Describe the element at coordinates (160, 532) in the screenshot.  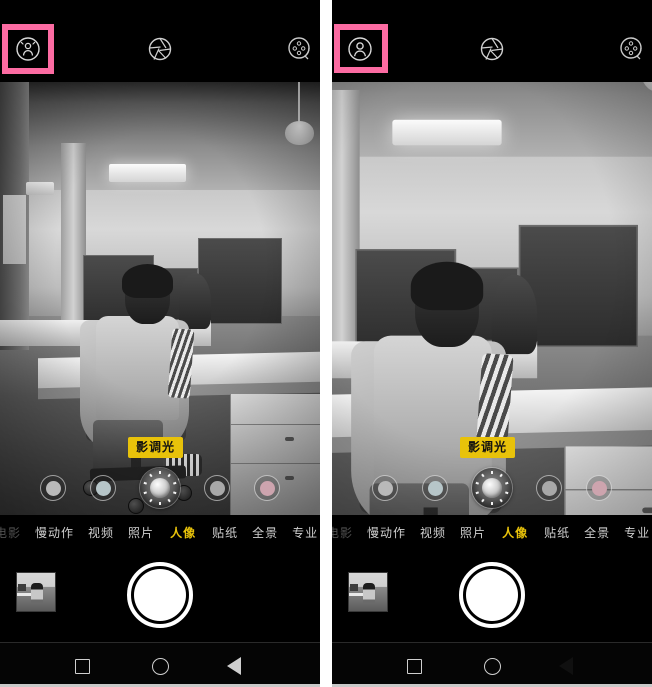
I see `camera-mode-bar-left: 微电影 慢动作 视频 照片 人像 贴纸 全景 专业` at that location.